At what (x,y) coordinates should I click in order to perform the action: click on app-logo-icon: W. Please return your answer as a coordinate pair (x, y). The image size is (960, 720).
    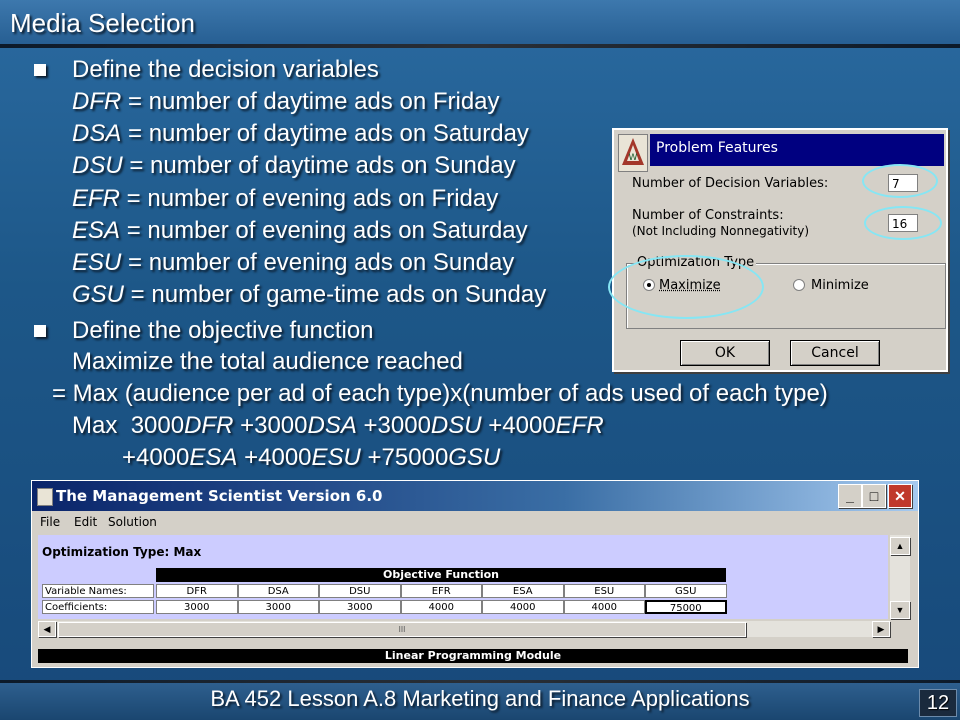
    Looking at the image, I should click on (633, 153).